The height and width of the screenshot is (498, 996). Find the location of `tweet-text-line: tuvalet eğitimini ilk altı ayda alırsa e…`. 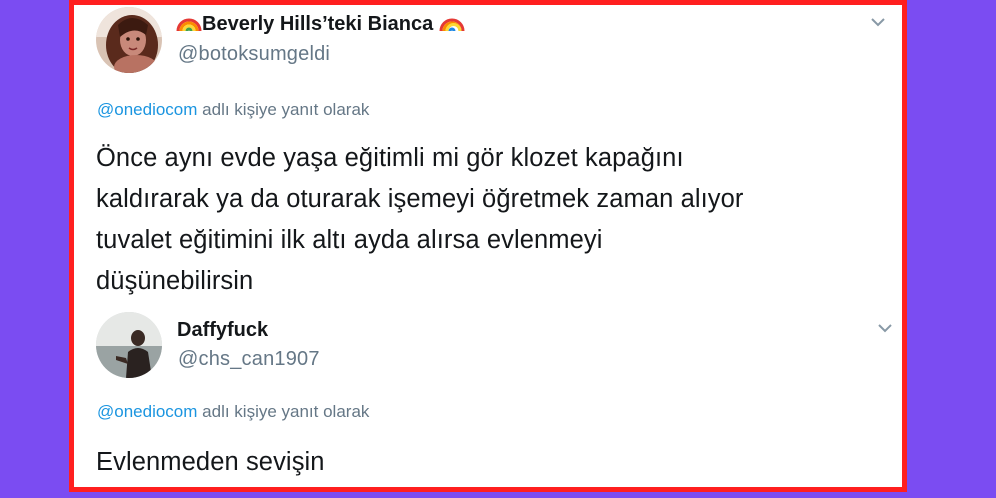

tweet-text-line: tuvalet eğitimini ilk altı ayda alırsa e… is located at coordinates (349, 240).